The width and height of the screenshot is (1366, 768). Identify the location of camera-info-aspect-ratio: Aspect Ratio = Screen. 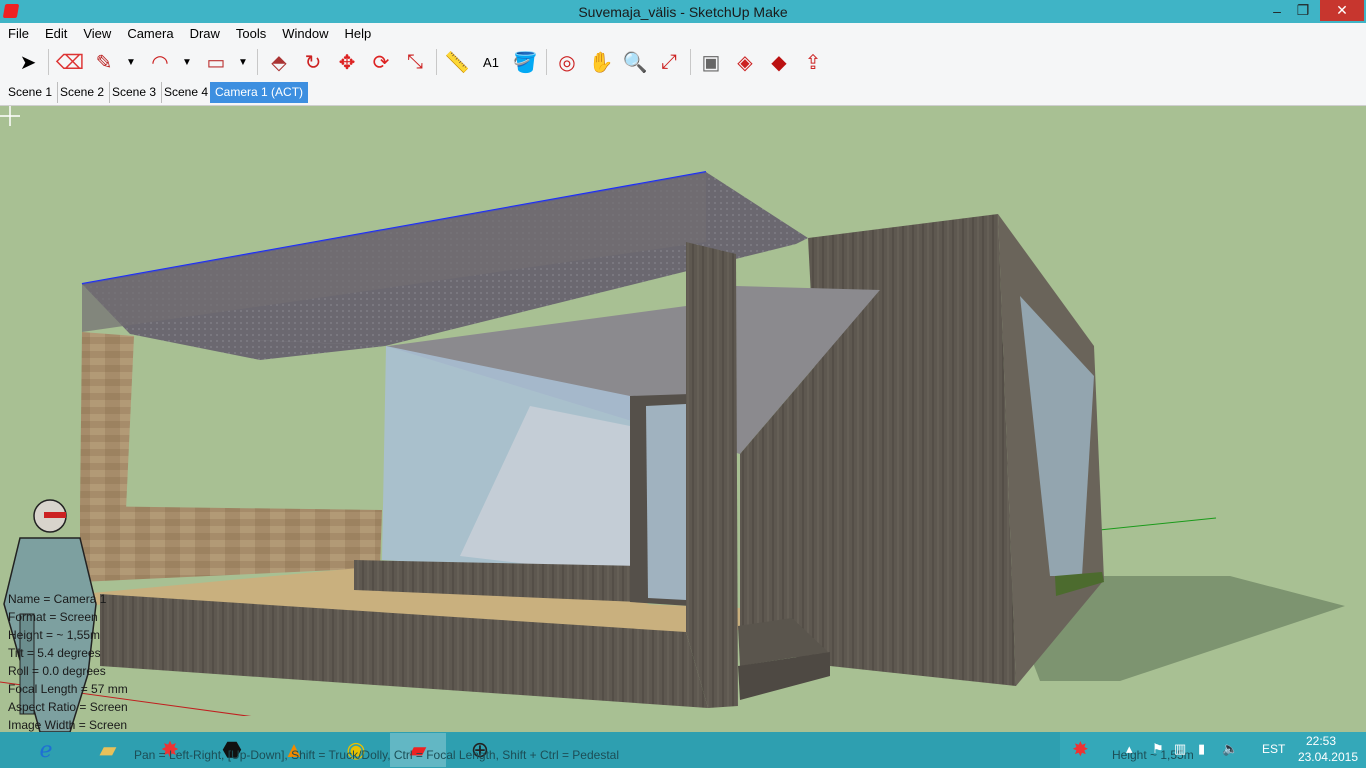
(68, 707).